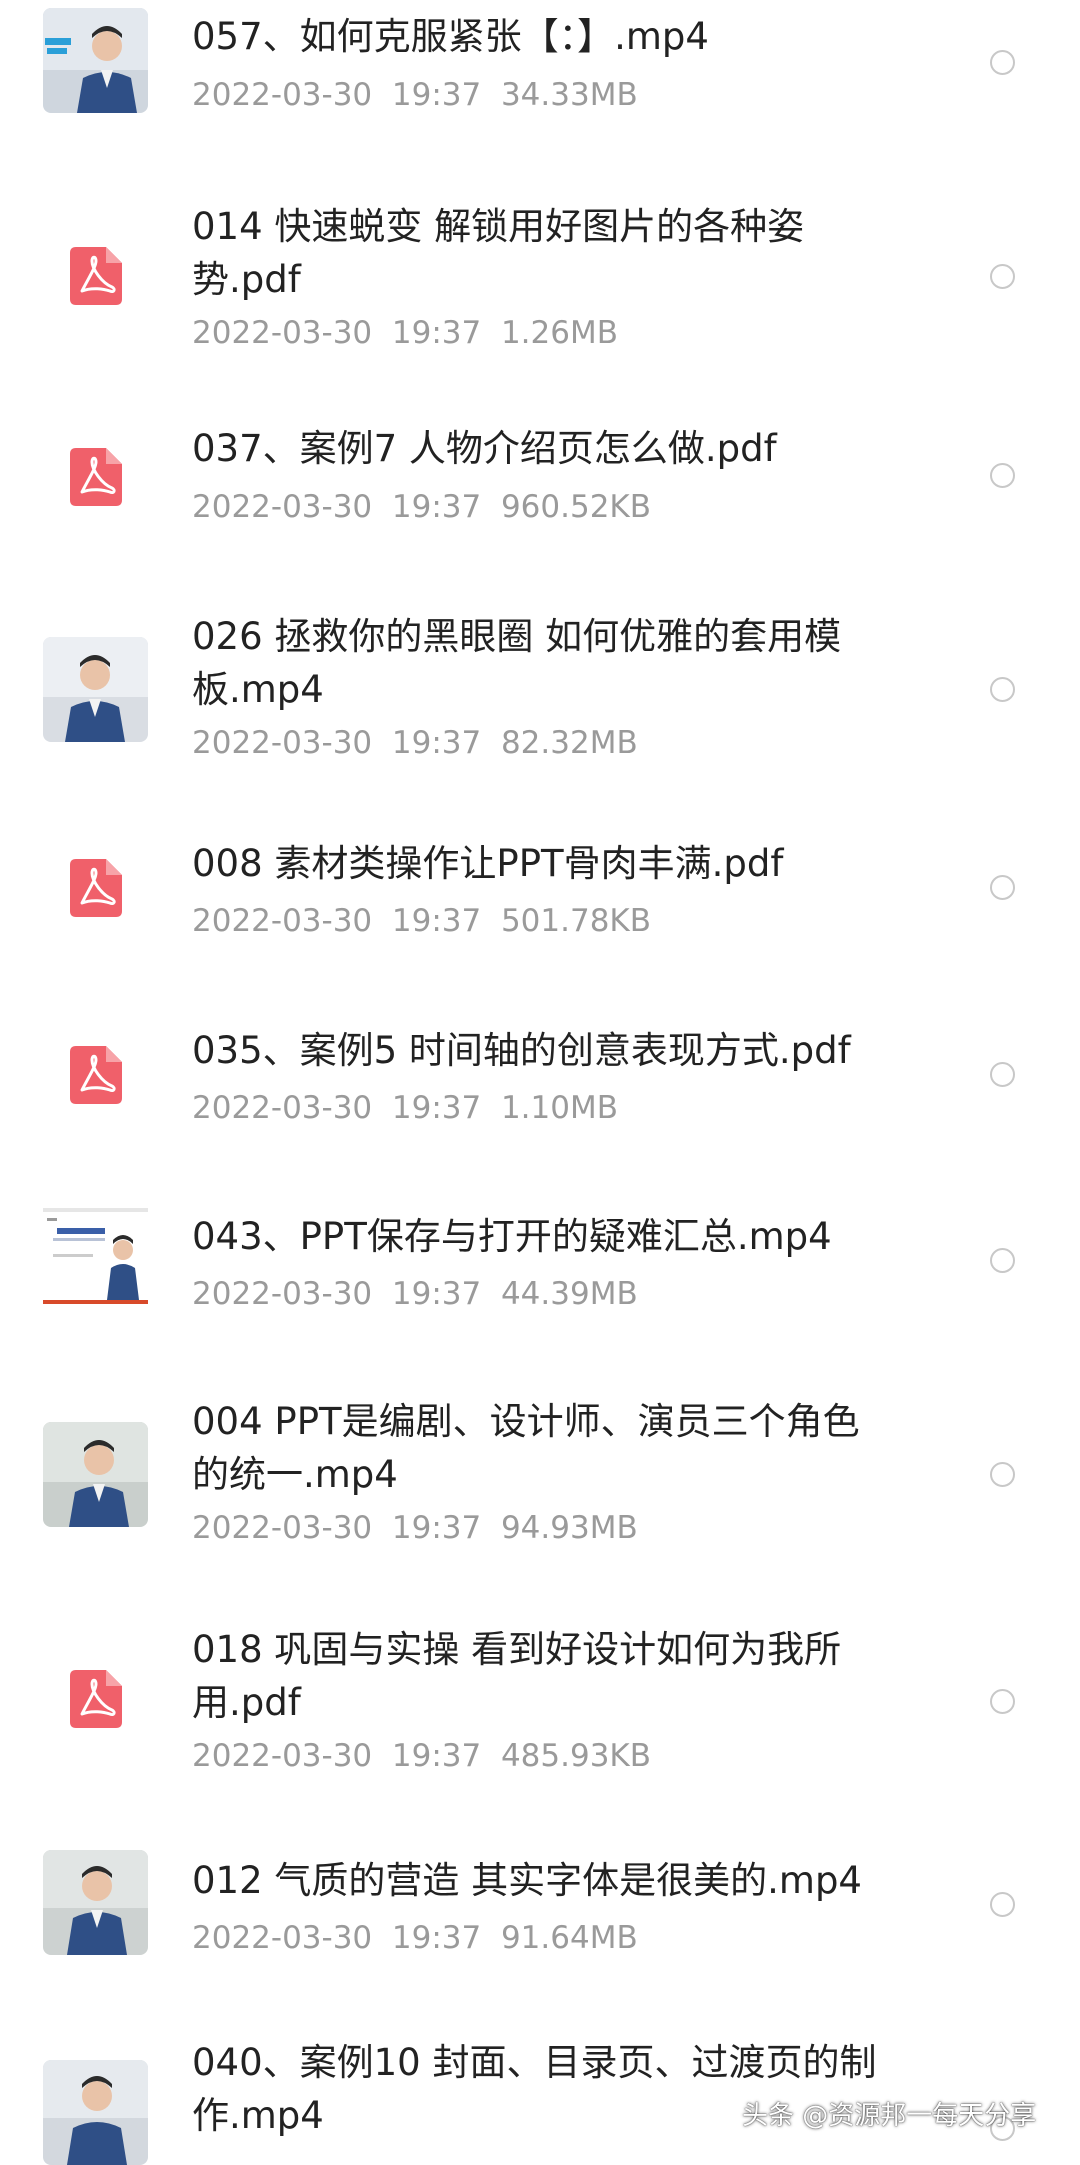  I want to click on file-meta: 2022-03-30 19:37 960.52KB, so click(421, 507).